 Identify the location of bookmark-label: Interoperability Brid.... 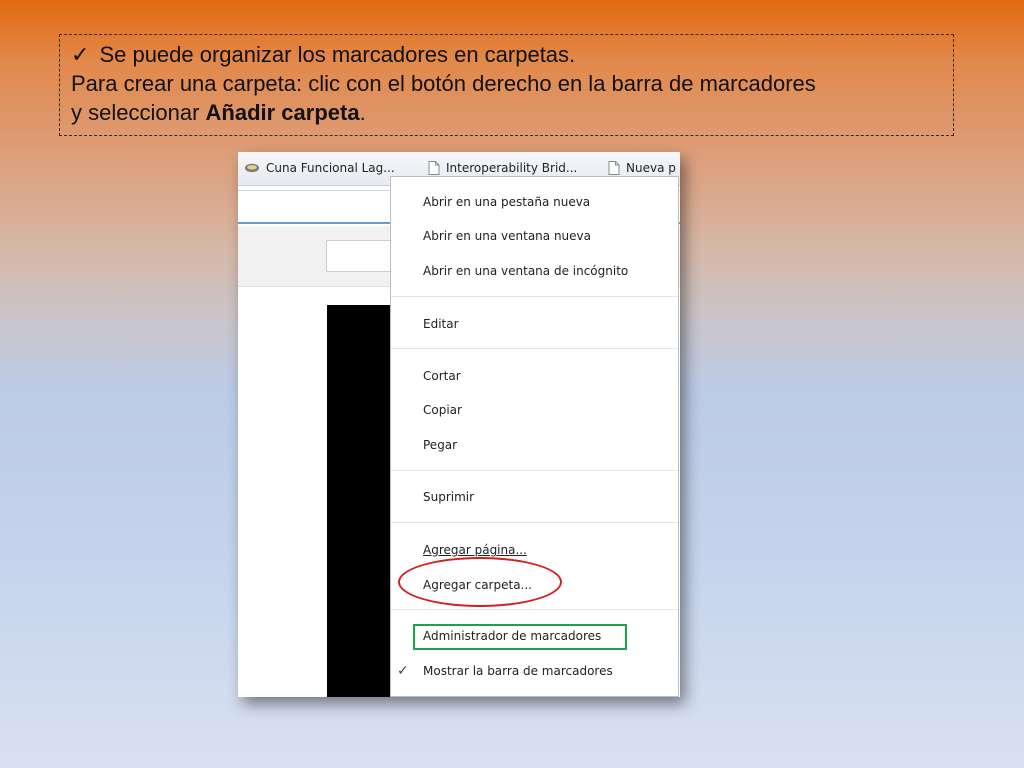
(512, 168).